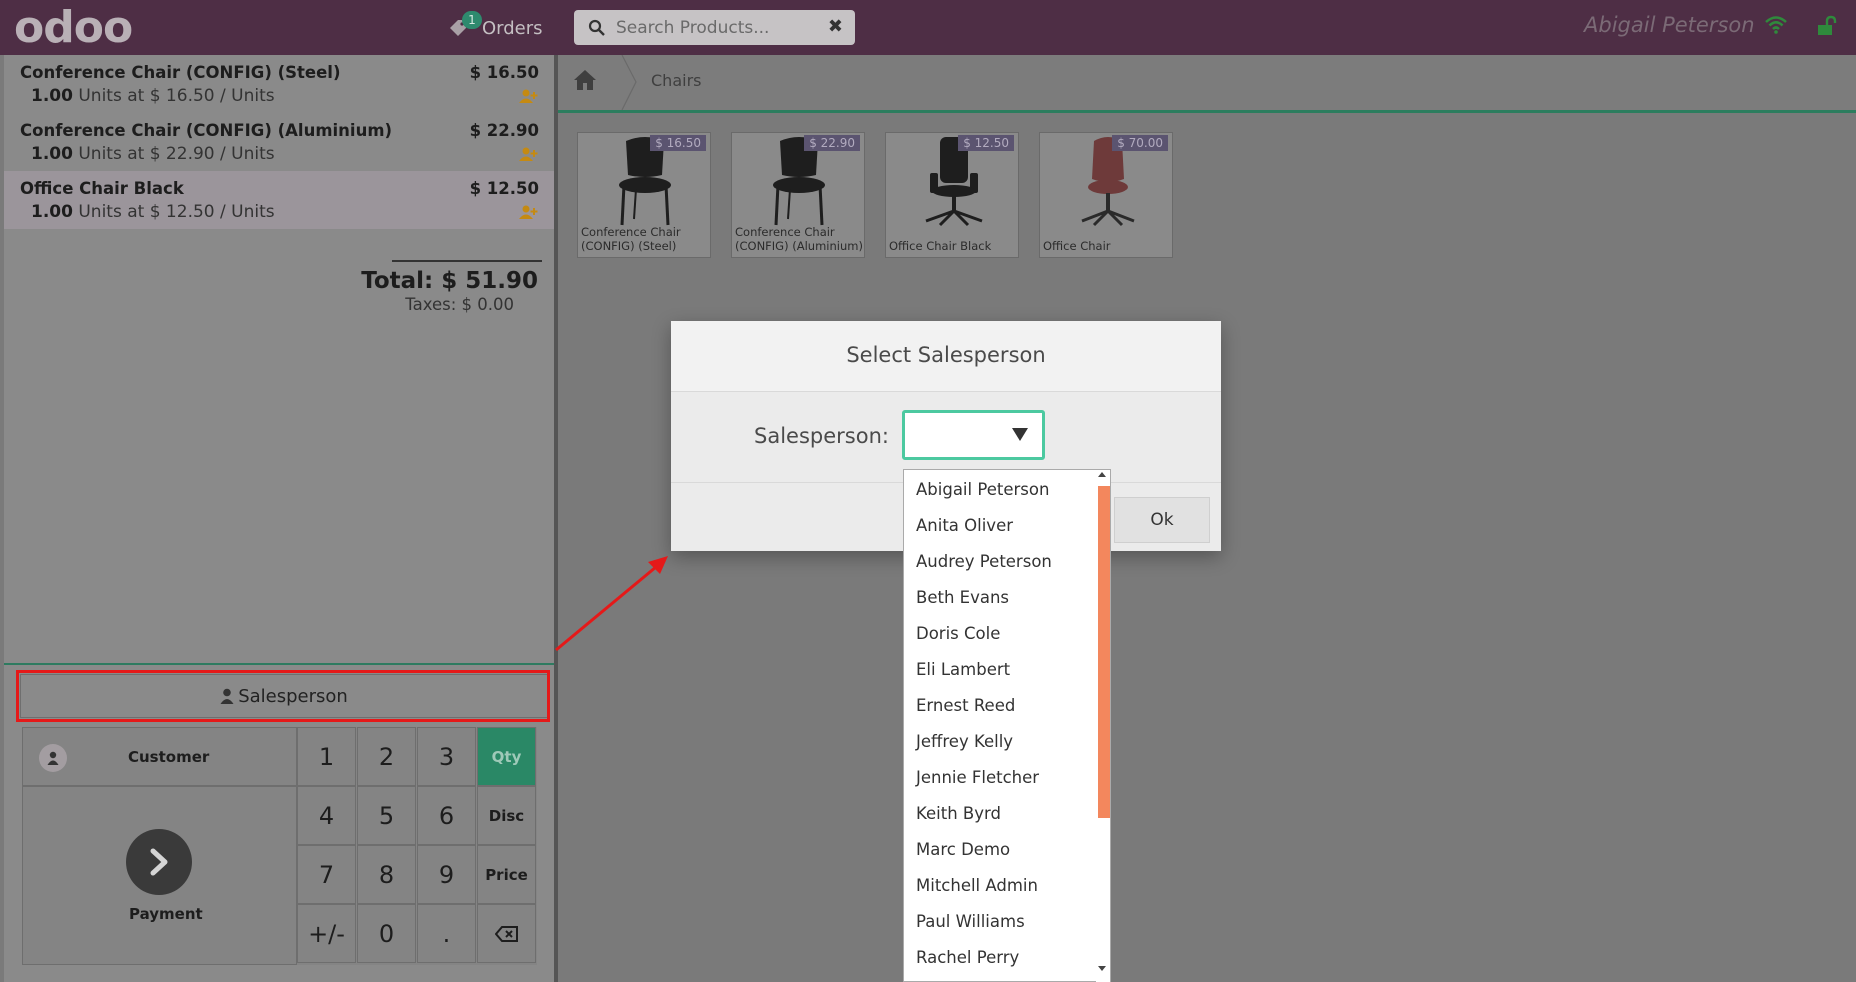 The image size is (1856, 982). I want to click on product-name: Conference Chair (CONFIG) (Steel), so click(631, 239).